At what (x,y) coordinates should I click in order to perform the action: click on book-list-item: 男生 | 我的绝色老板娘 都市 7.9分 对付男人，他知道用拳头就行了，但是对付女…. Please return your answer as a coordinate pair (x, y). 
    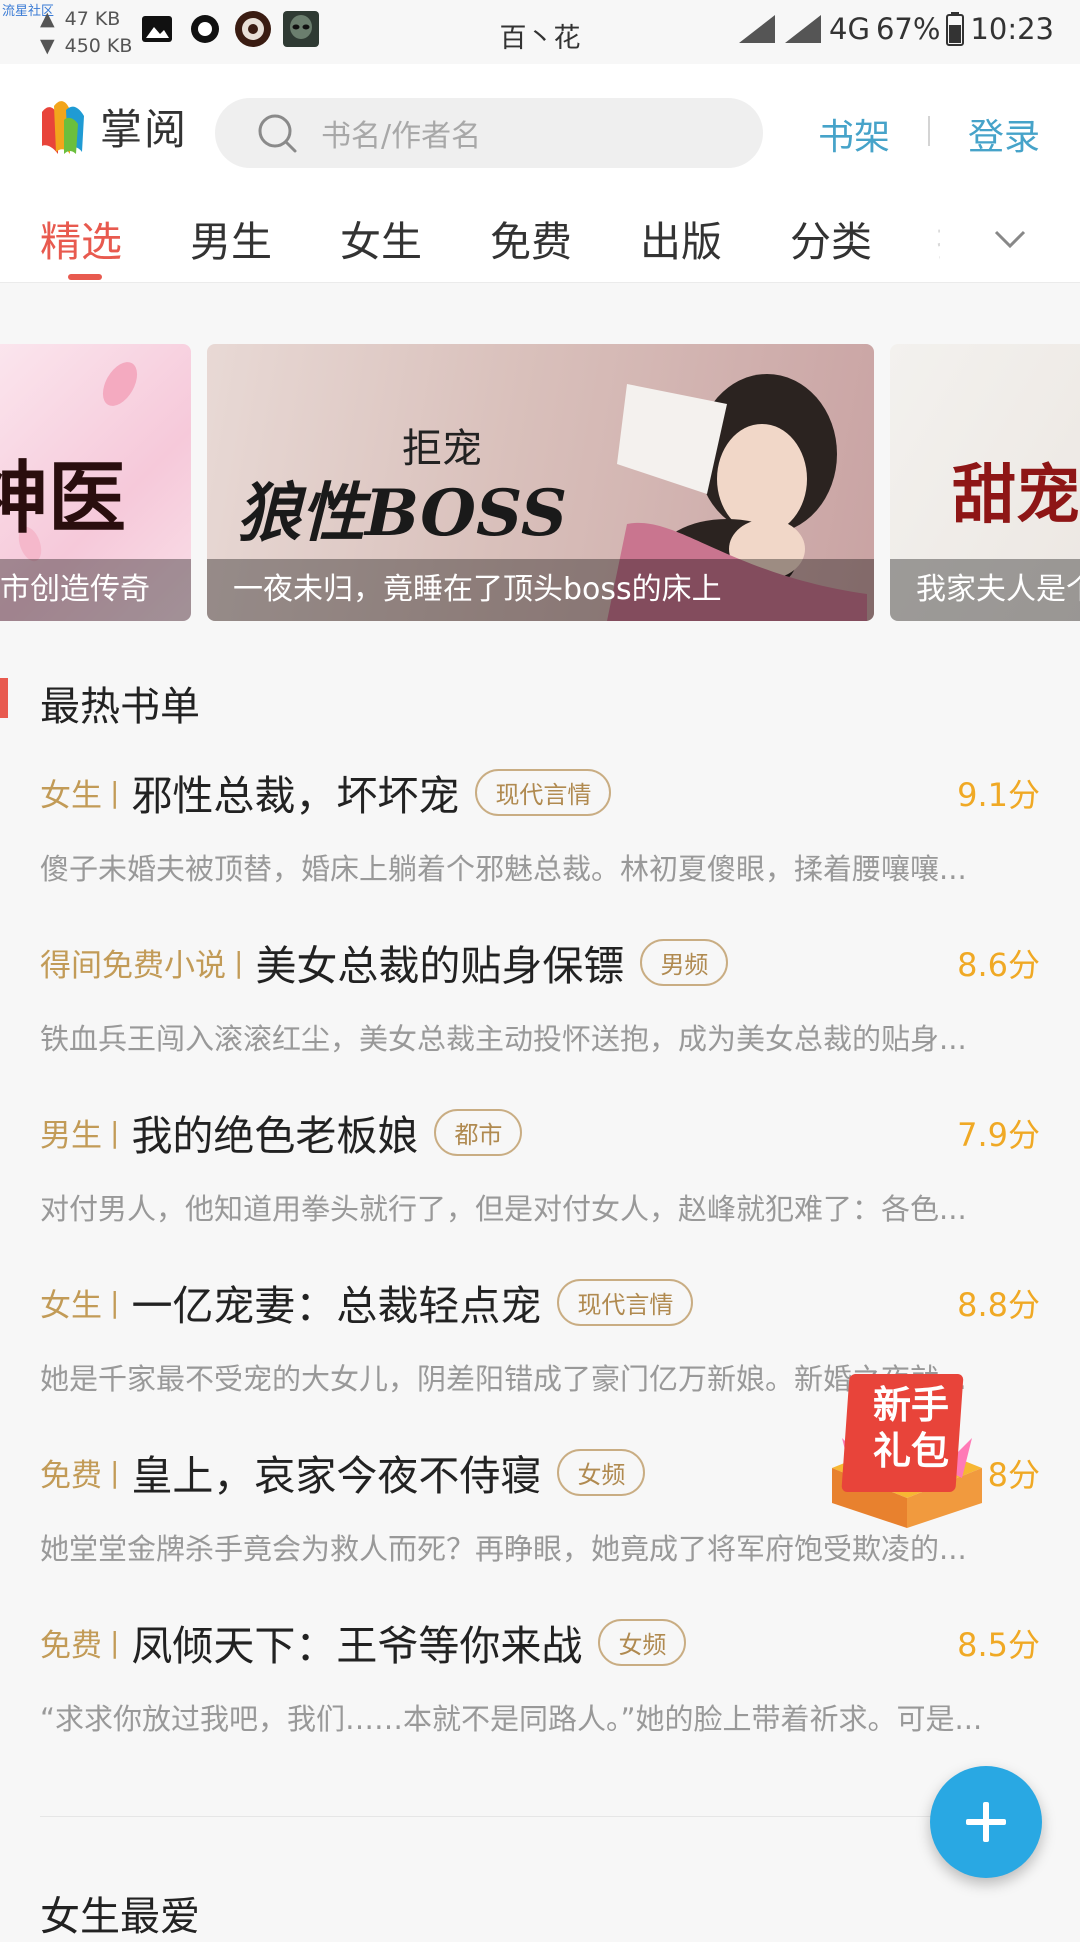
    Looking at the image, I should click on (541, 1179).